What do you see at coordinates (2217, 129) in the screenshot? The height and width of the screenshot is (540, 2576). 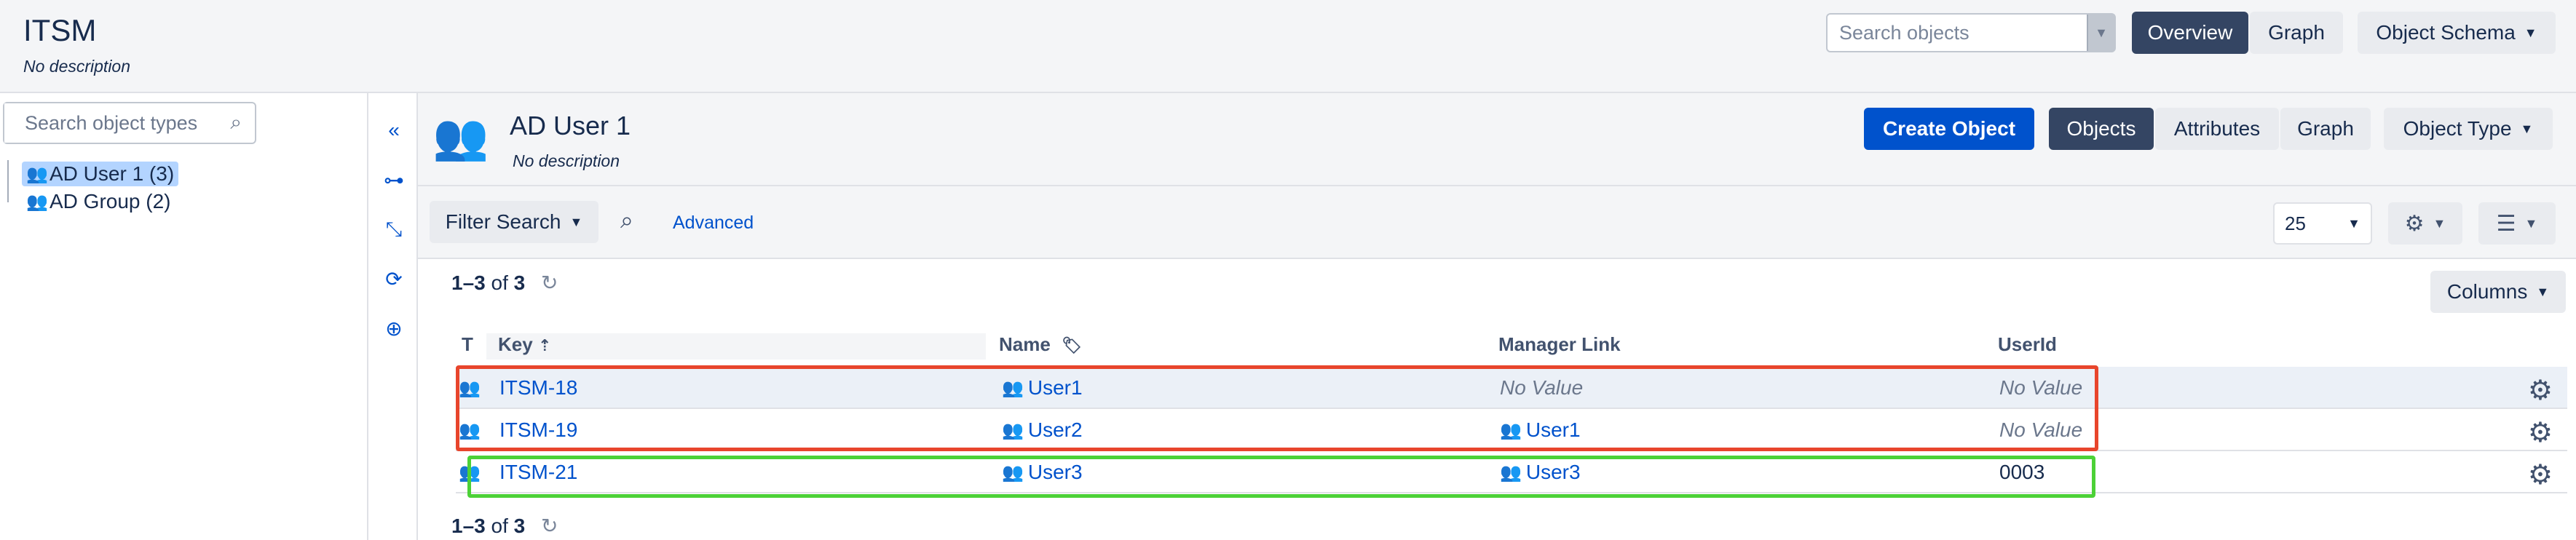 I see `tab-attributes: Attributes` at bounding box center [2217, 129].